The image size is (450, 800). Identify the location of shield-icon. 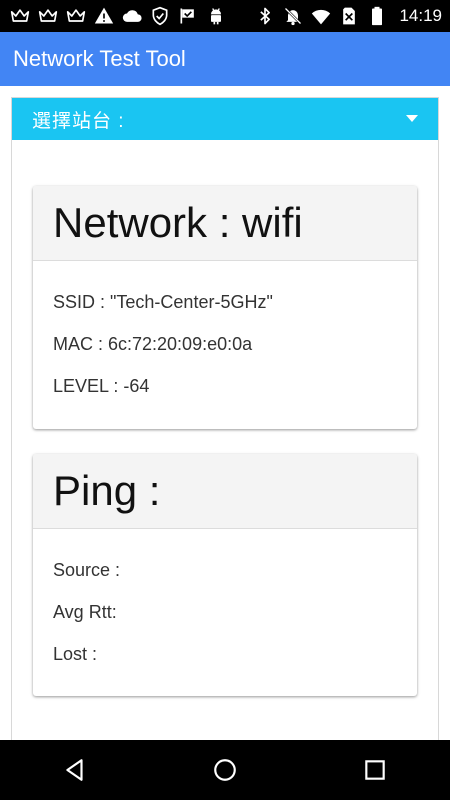
(160, 16).